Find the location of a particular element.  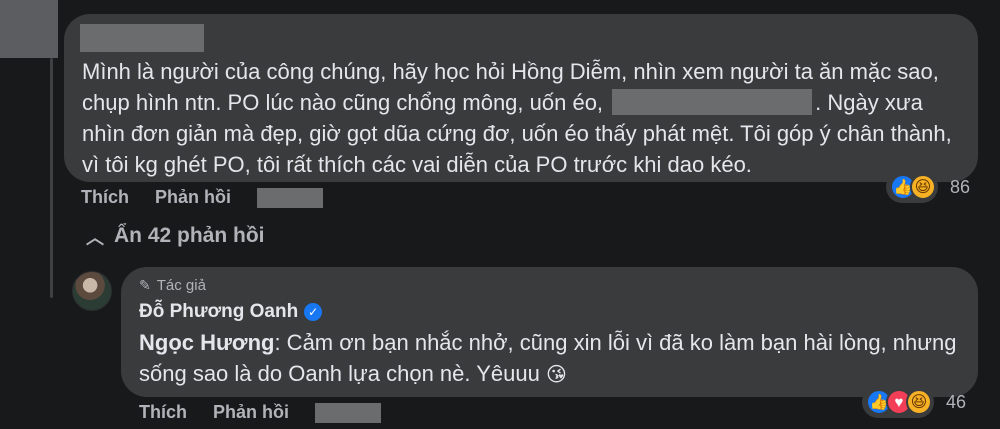

reply-actions: Thích Phản hồi is located at coordinates (260, 412).